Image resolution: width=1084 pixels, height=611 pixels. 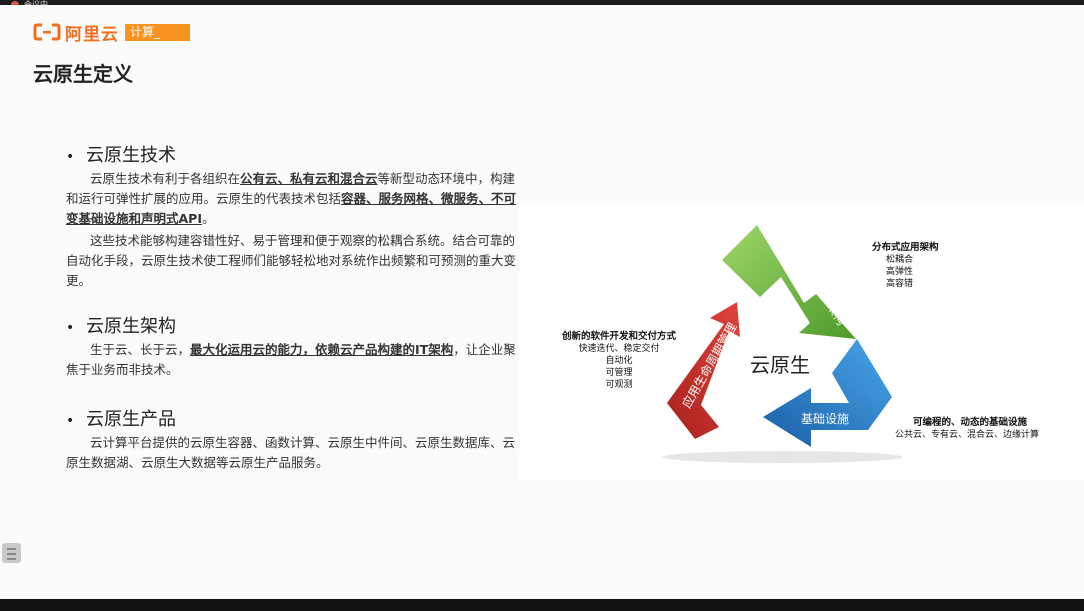 I want to click on right-label: 分布式应用架构 松耦合 高弹性 高容错, so click(x=905, y=265).